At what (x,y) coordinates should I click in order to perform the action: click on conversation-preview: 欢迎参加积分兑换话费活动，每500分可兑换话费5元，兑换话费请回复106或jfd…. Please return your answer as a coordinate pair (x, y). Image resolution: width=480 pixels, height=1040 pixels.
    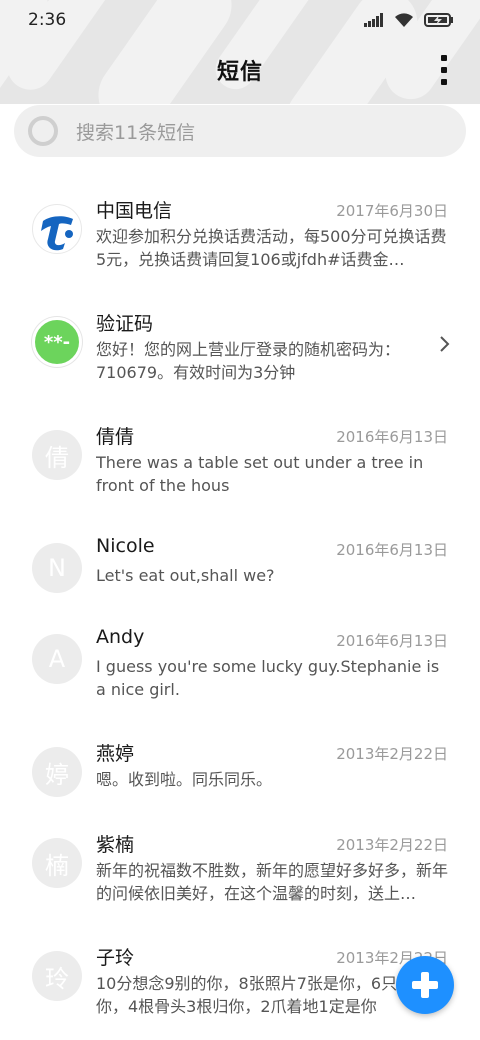
    Looking at the image, I should click on (271, 248).